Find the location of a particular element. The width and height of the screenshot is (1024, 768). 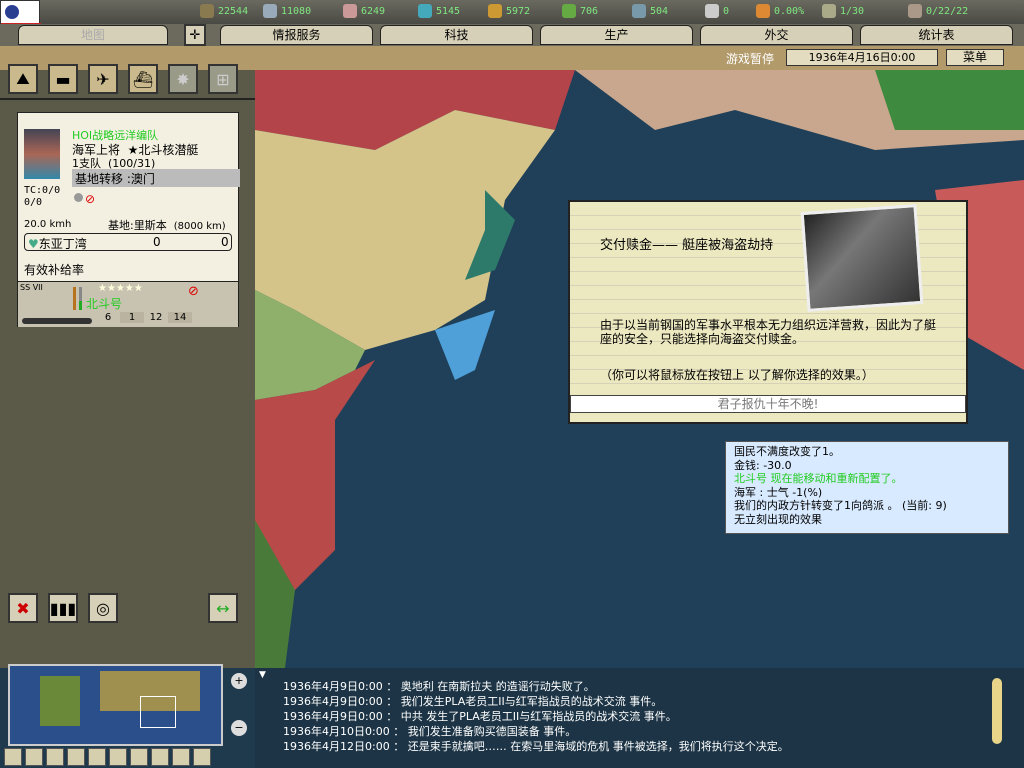

land-unit-filter-icon: ⛰ is located at coordinates (23, 79).